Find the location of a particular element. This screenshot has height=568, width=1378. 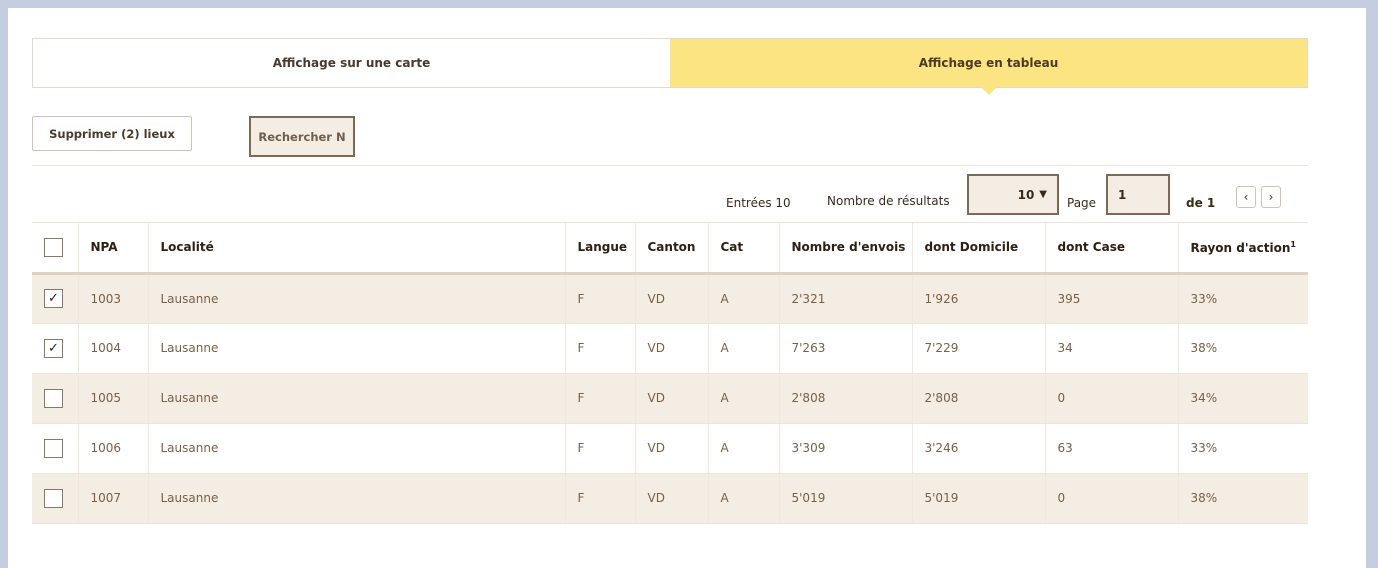

cell-domicile: 3'246 is located at coordinates (979, 448).